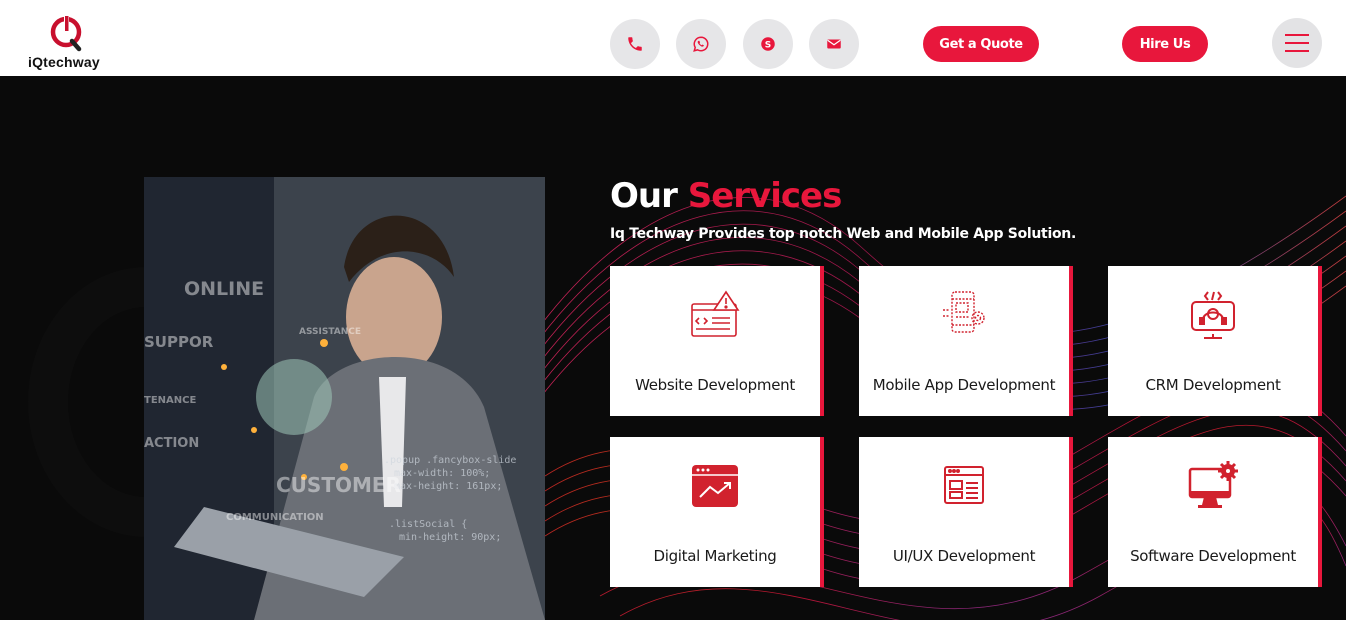 The height and width of the screenshot is (620, 1346). I want to click on whatsapp-button, so click(701, 44).